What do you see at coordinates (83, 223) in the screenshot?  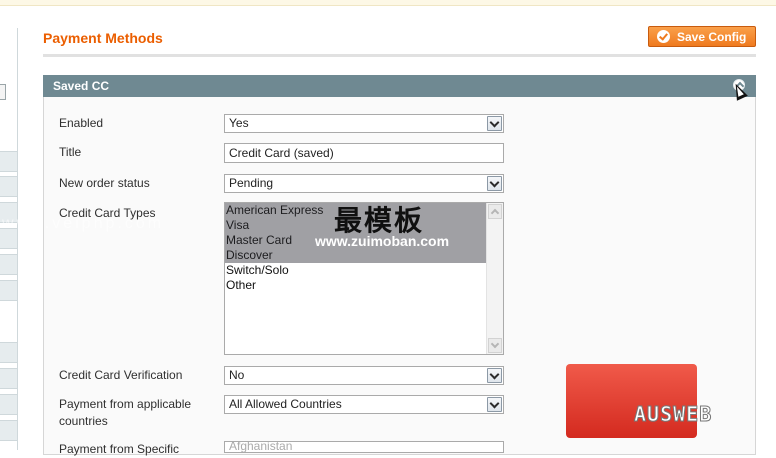 I see `watermark-left-text: www.veiphp.com` at bounding box center [83, 223].